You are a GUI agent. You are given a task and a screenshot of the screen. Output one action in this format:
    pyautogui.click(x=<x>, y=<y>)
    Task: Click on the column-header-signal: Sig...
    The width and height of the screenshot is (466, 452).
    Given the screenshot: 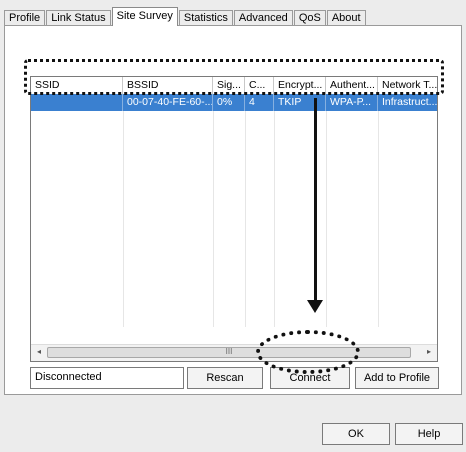 What is the action you would take?
    pyautogui.click(x=229, y=85)
    